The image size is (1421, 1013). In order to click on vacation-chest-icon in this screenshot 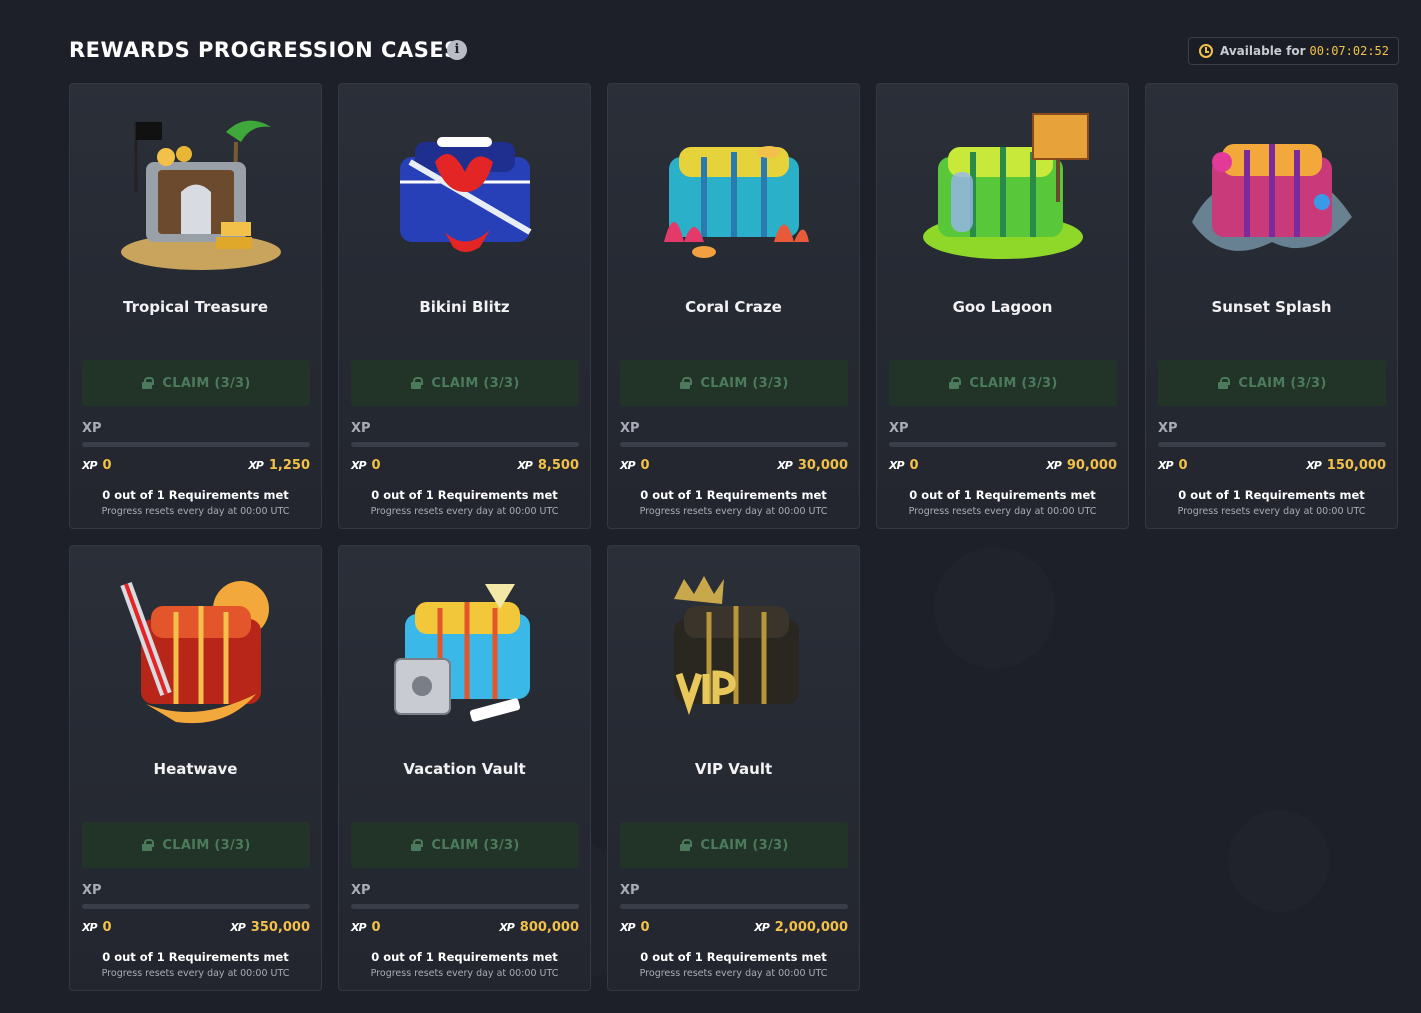, I will do `click(462, 653)`.